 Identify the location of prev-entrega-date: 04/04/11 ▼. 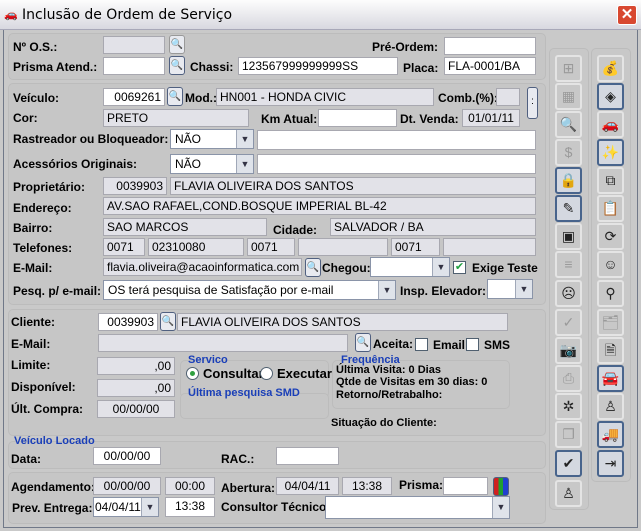
(126, 507).